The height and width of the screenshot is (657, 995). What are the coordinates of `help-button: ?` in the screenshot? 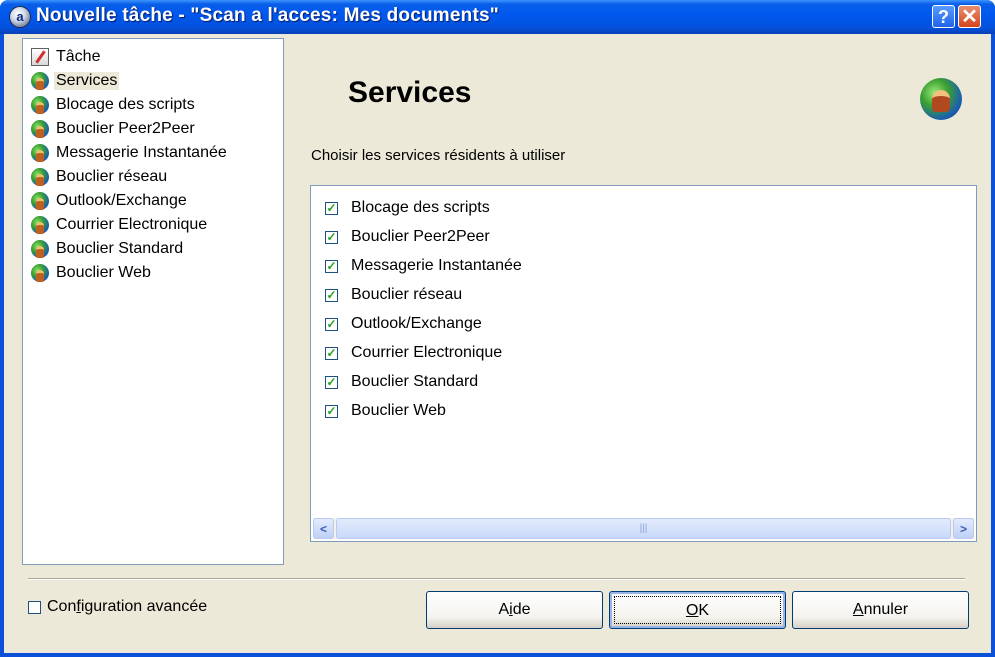 It's located at (943, 16).